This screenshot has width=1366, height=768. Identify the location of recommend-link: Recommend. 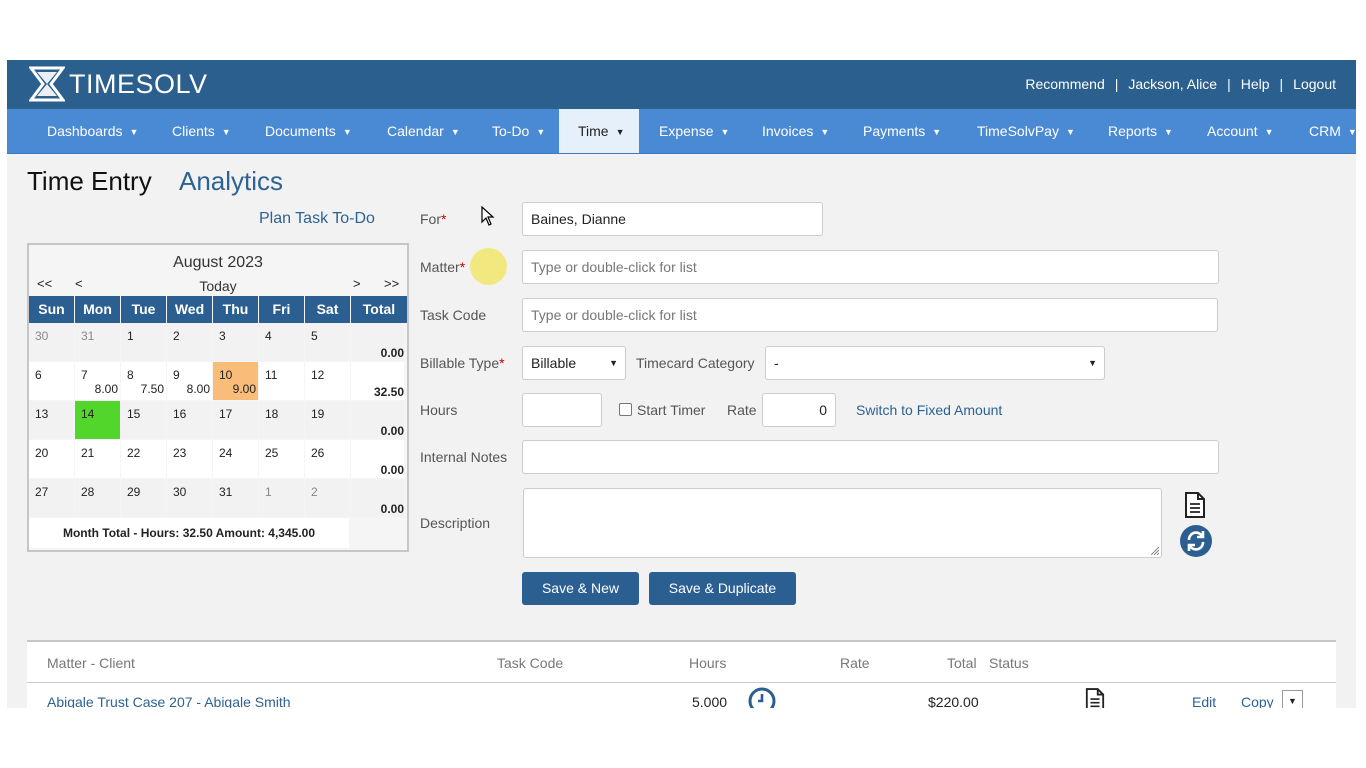
(1064, 84).